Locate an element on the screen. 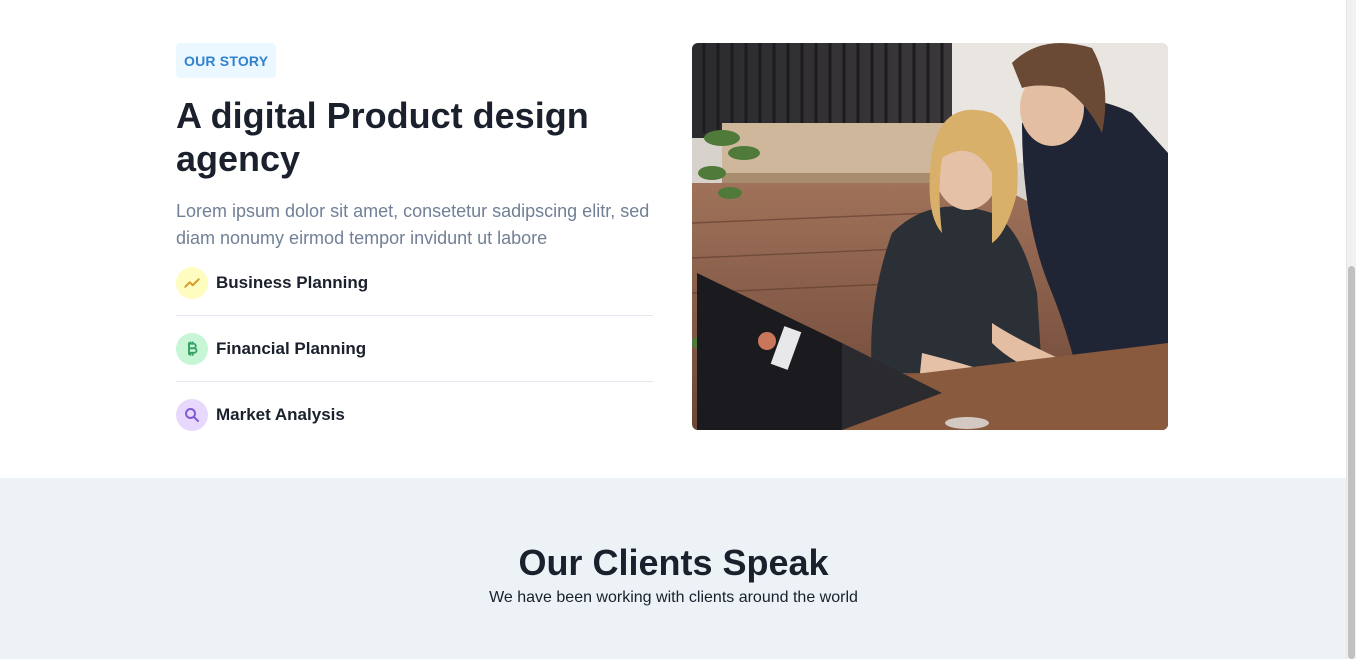  story-tag: OUR STORY is located at coordinates (226, 60).